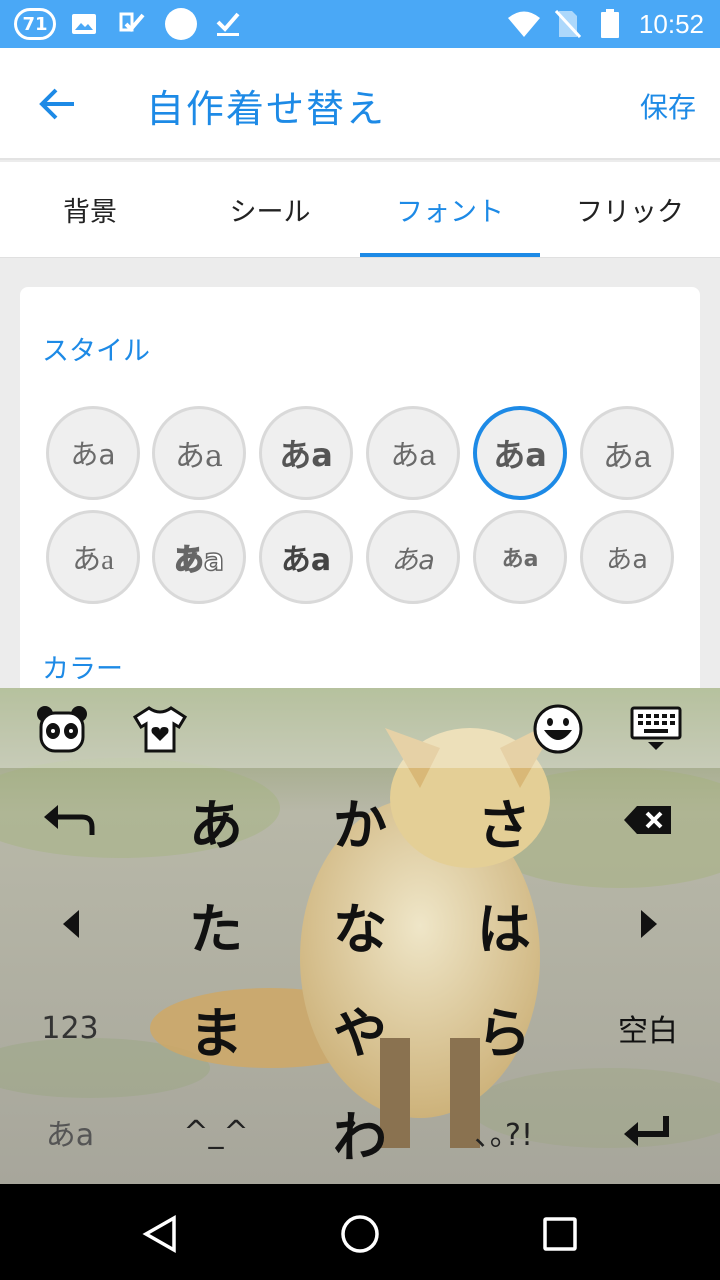 The image size is (720, 1280). What do you see at coordinates (524, 24) in the screenshot?
I see `wifi-icon` at bounding box center [524, 24].